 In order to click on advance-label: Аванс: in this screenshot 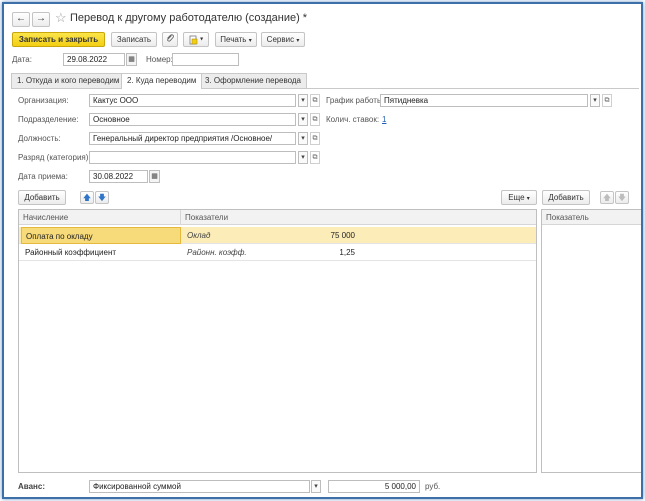, I will do `click(31, 486)`.